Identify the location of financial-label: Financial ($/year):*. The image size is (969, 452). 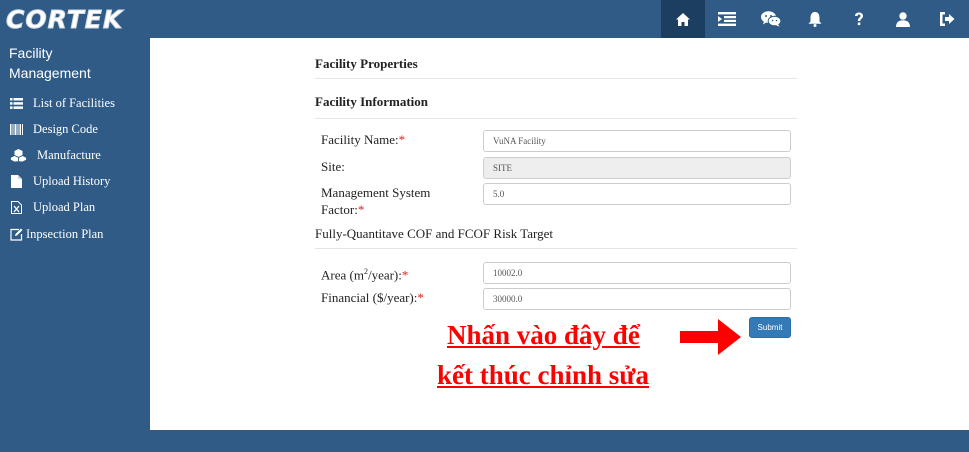
(372, 297).